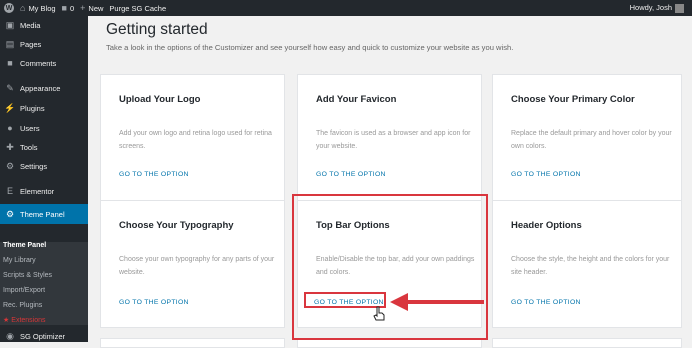  I want to click on sidebar-item-users: ● Users, so click(44, 128).